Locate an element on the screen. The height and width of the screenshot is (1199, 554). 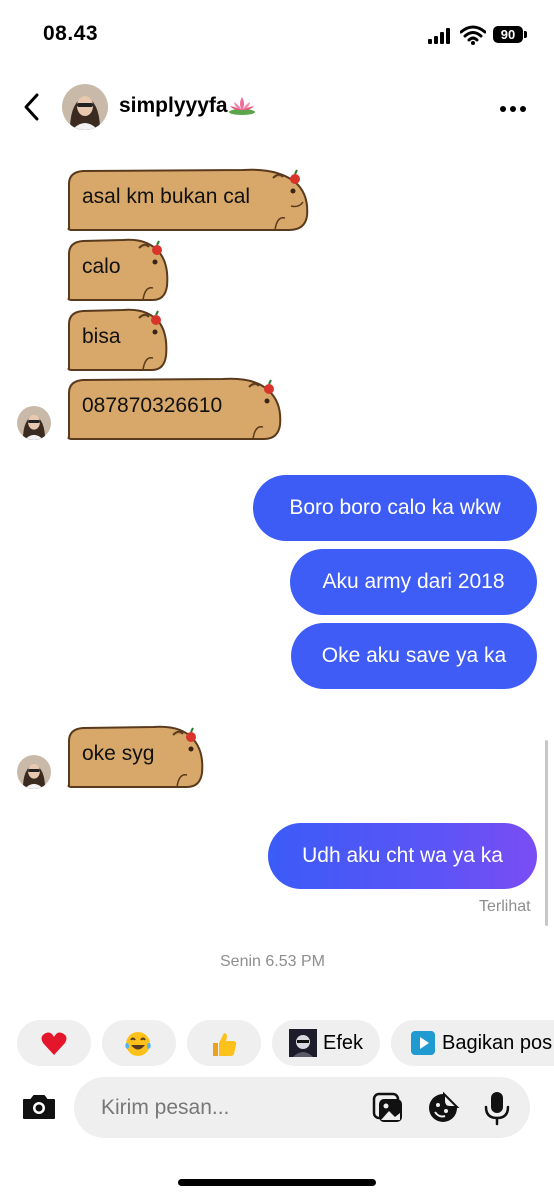
quick-reaction-laugh is located at coordinates (139, 1043).